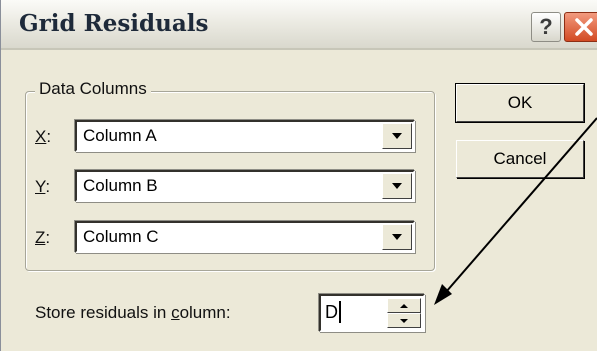  I want to click on ok-button: OK, so click(520, 103).